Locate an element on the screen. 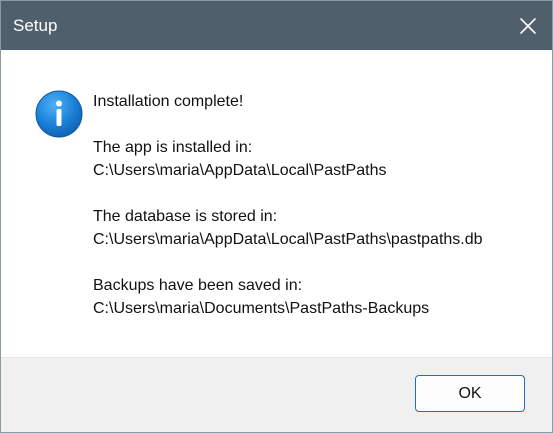 This screenshot has height=433, width=553. heading-text: Installation complete! is located at coordinates (168, 101).